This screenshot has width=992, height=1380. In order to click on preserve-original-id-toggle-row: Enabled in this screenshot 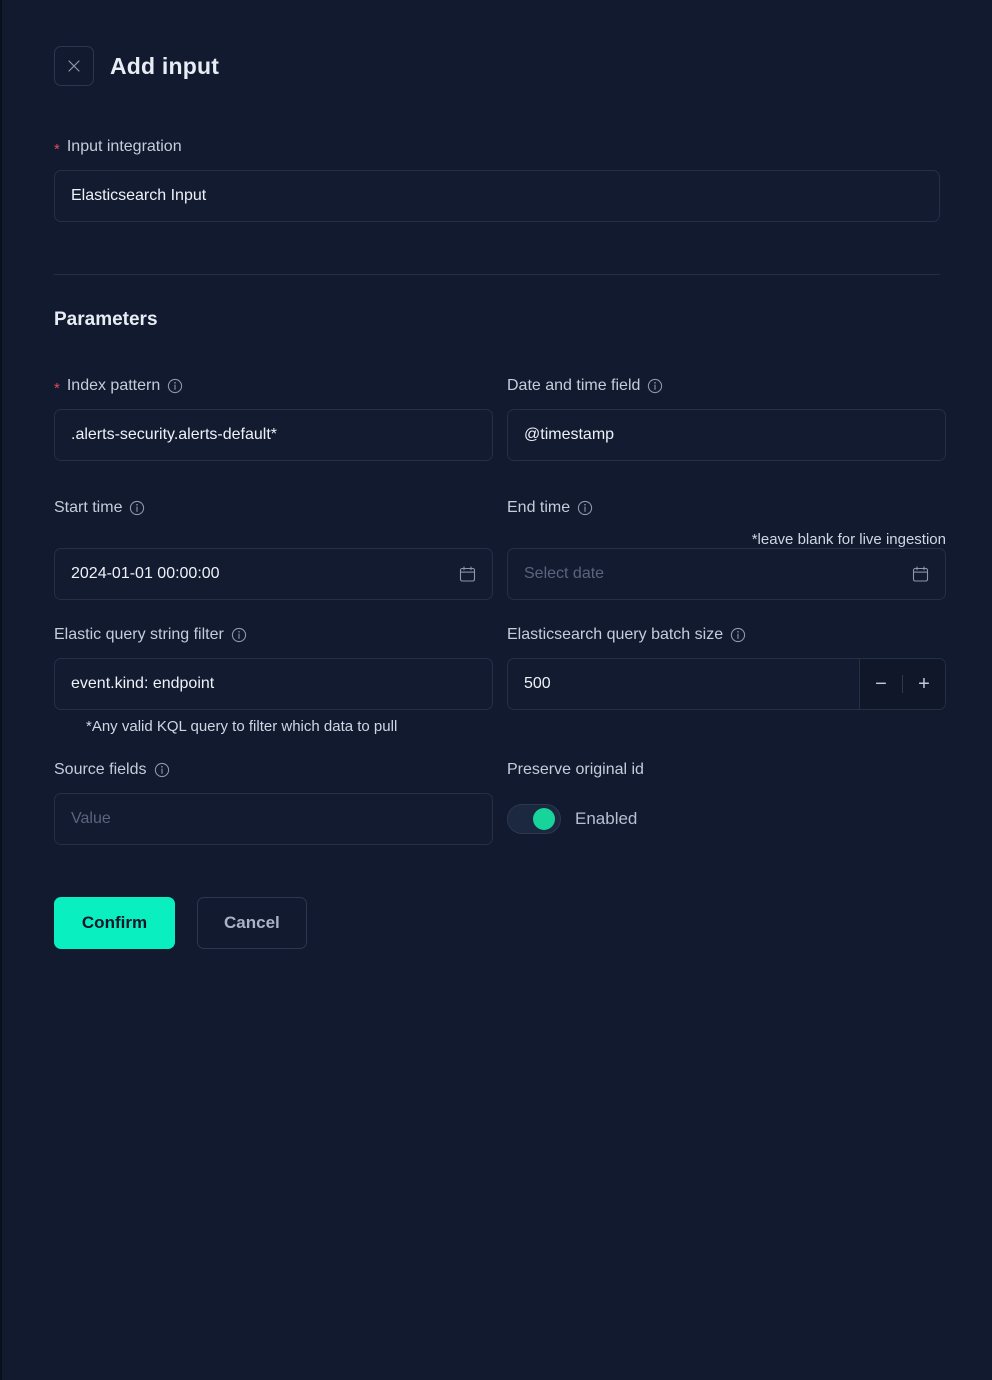, I will do `click(726, 819)`.